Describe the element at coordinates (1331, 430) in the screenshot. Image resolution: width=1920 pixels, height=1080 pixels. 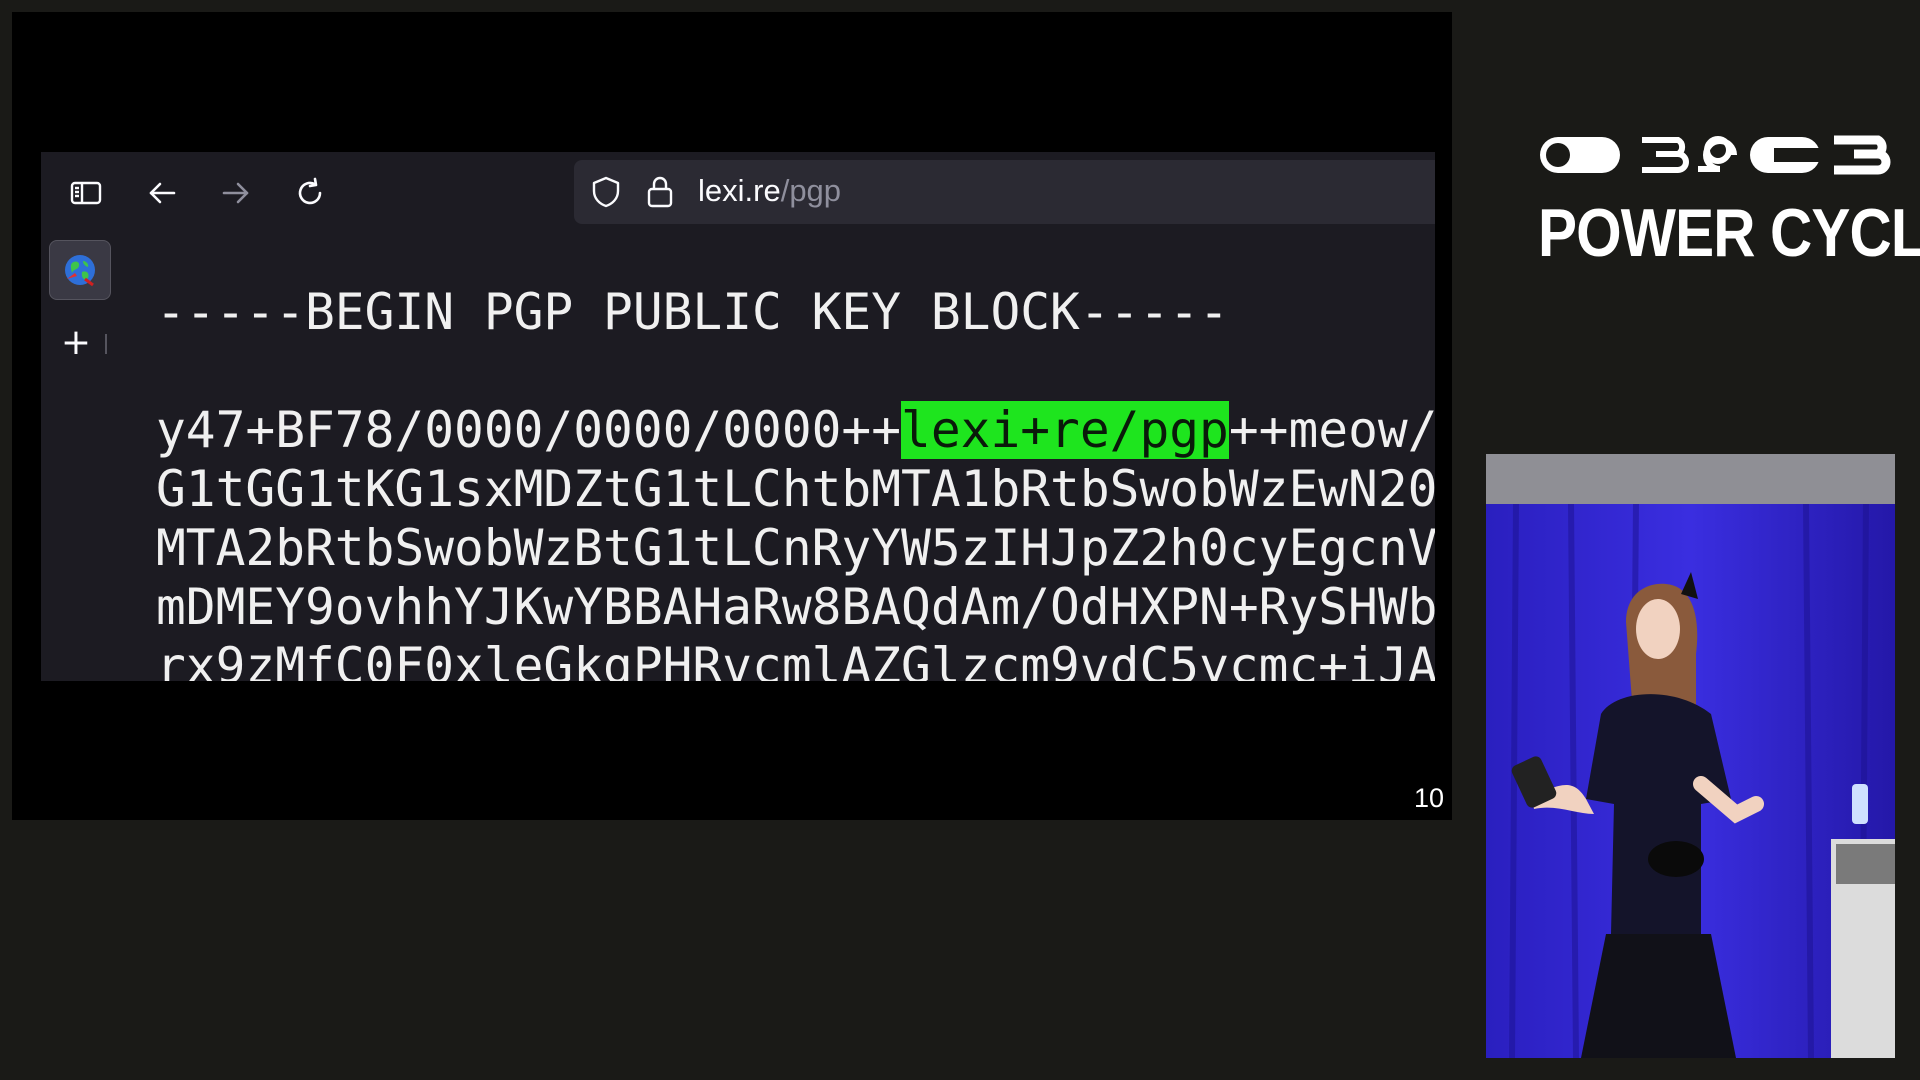
I see `pgp-text: ++meow/` at that location.